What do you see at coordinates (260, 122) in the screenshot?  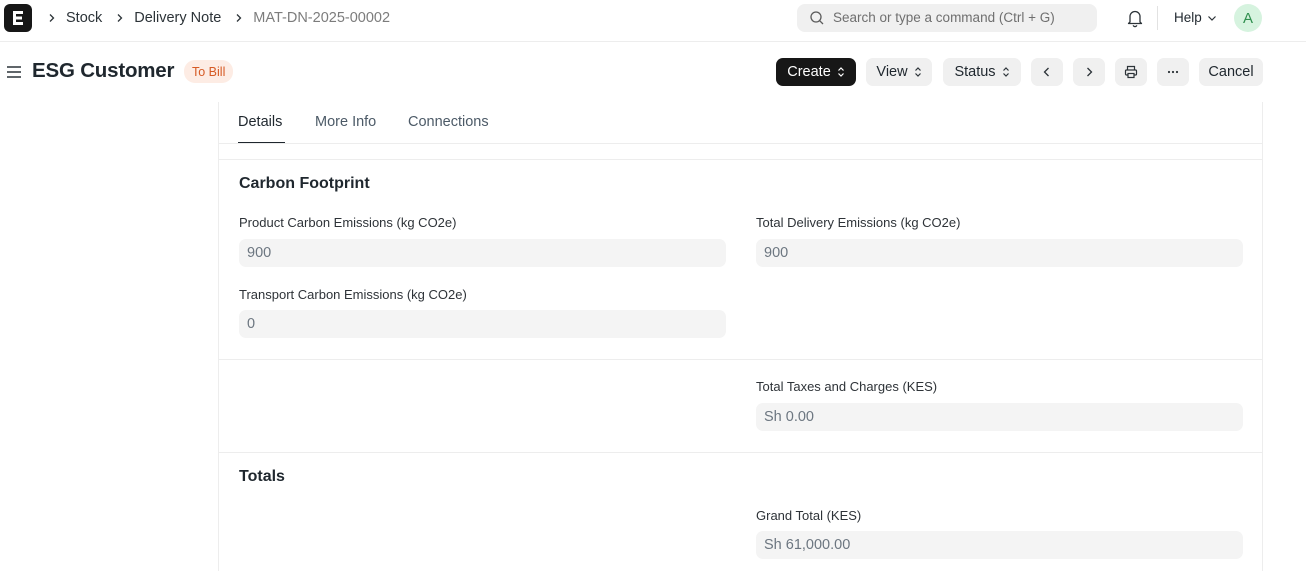 I see `tab-details: Details` at bounding box center [260, 122].